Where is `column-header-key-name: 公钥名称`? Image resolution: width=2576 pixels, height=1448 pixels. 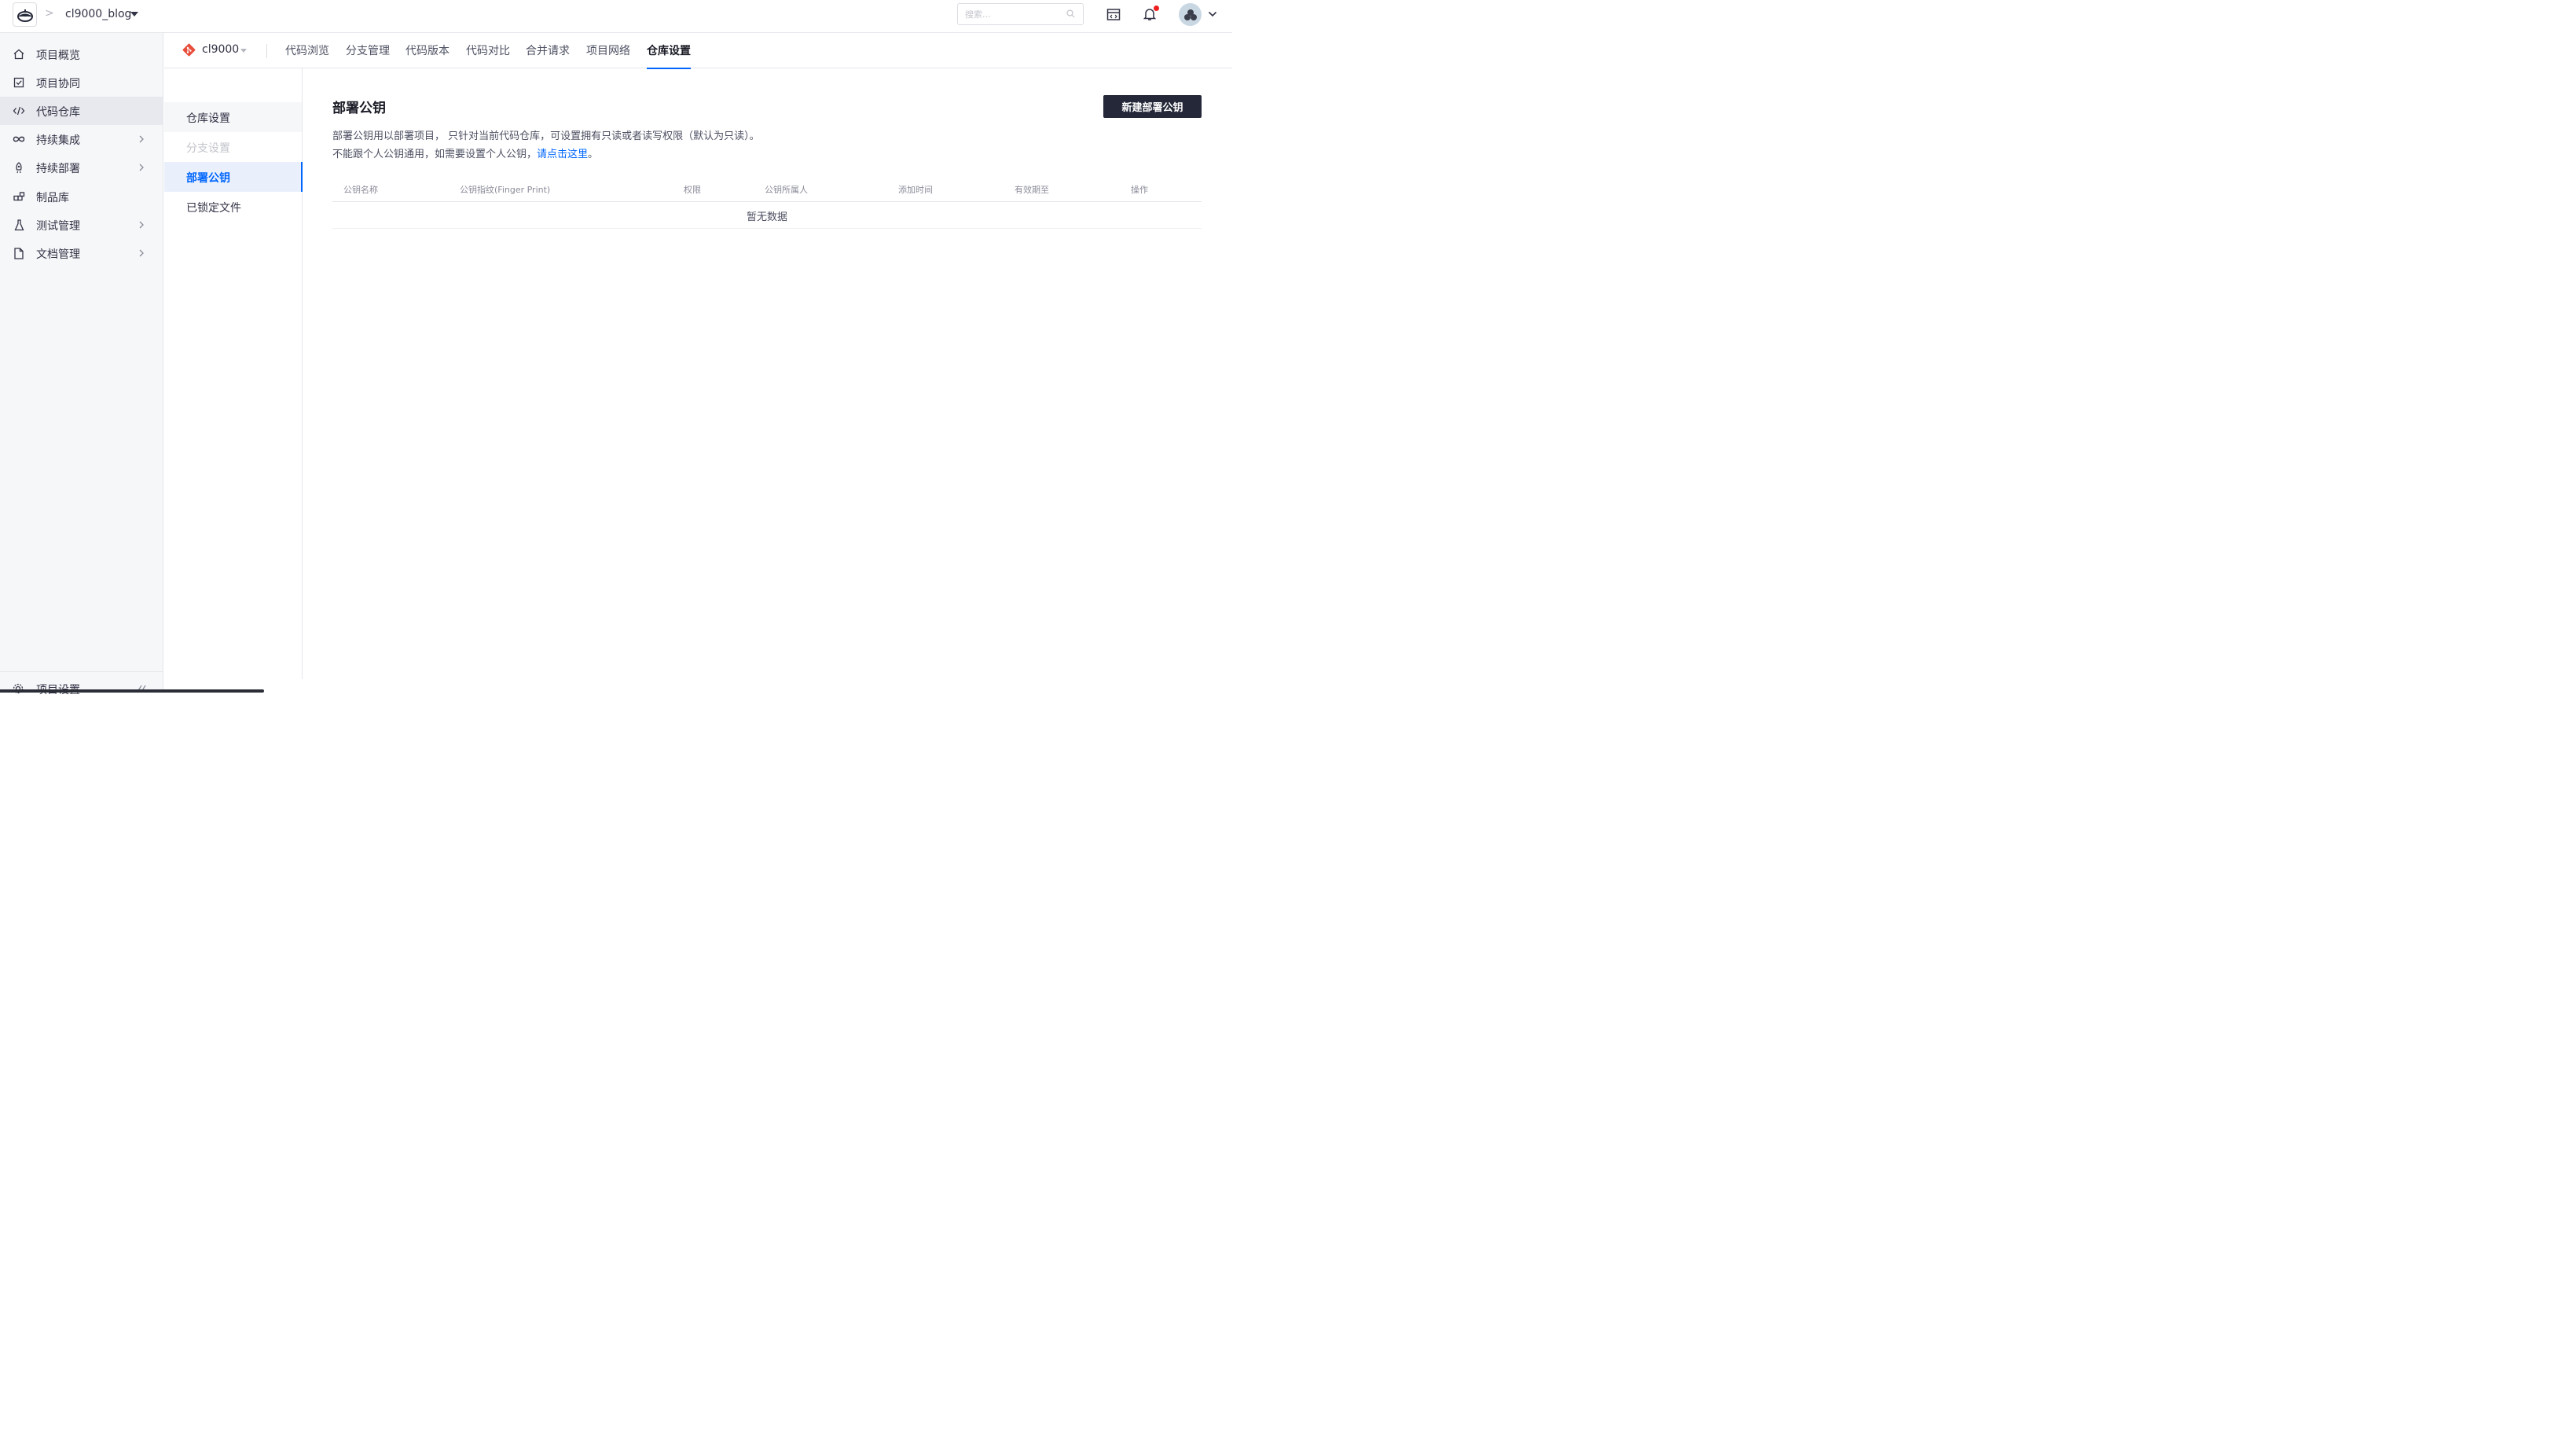
column-header-key-name: 公钥名称 is located at coordinates (360, 190).